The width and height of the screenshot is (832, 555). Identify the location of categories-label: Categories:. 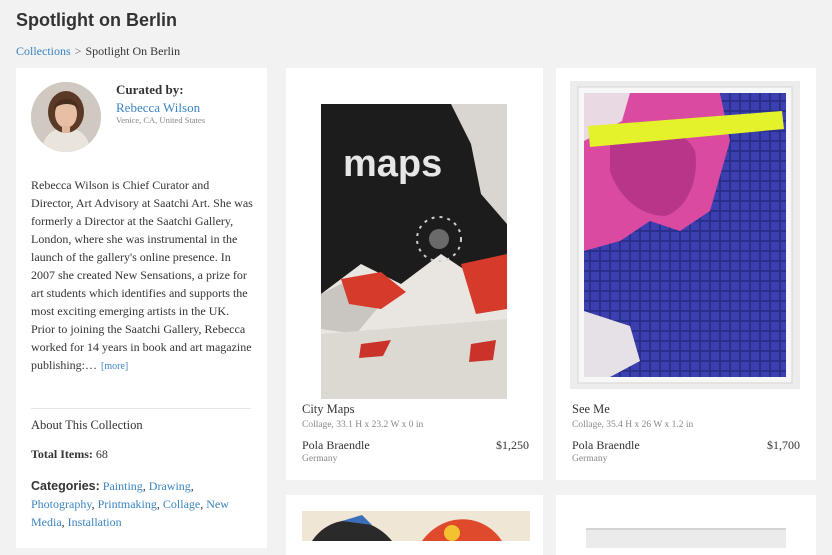
(65, 486).